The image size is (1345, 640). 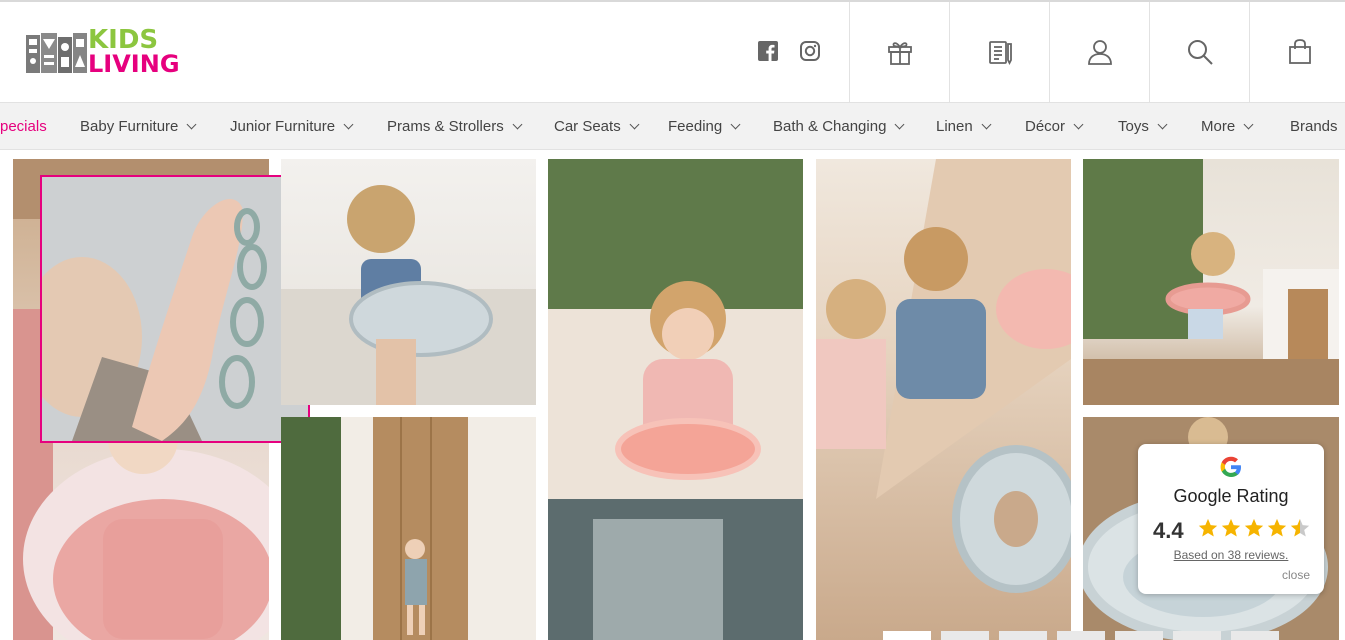 I want to click on search-icon, so click(x=1199, y=52).